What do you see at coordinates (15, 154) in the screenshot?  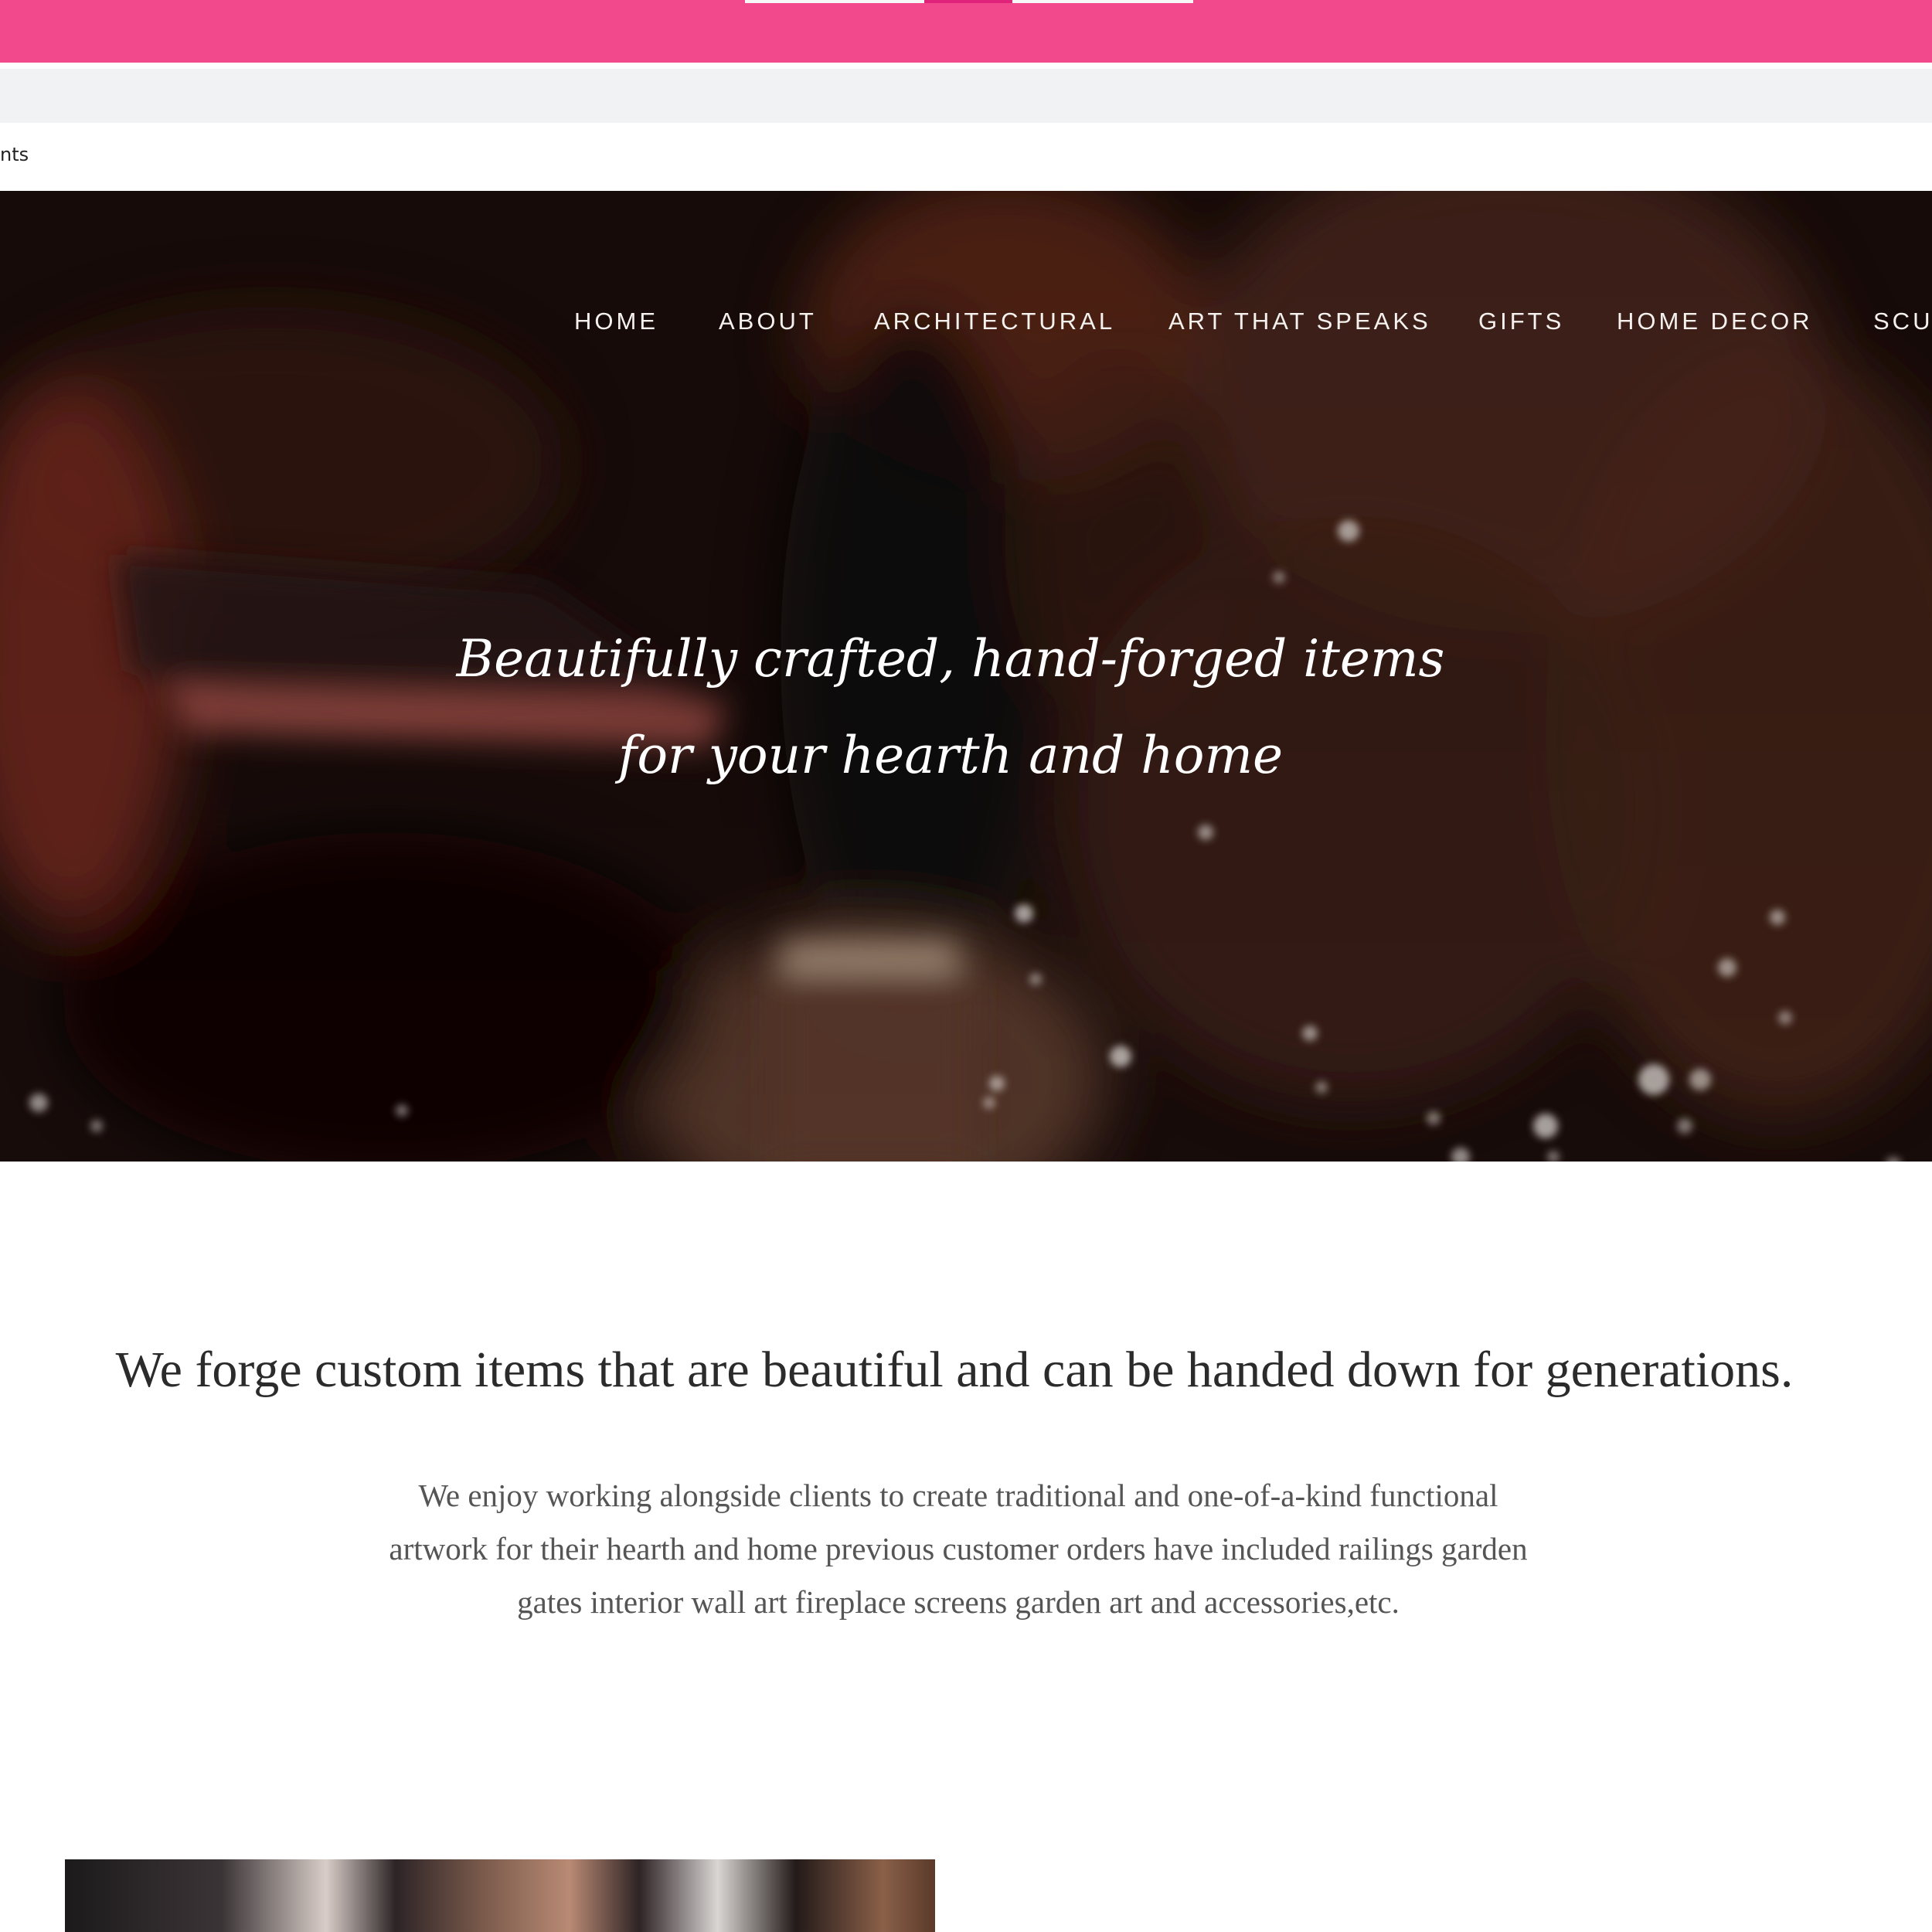 I see `bookmark-item: nts` at bounding box center [15, 154].